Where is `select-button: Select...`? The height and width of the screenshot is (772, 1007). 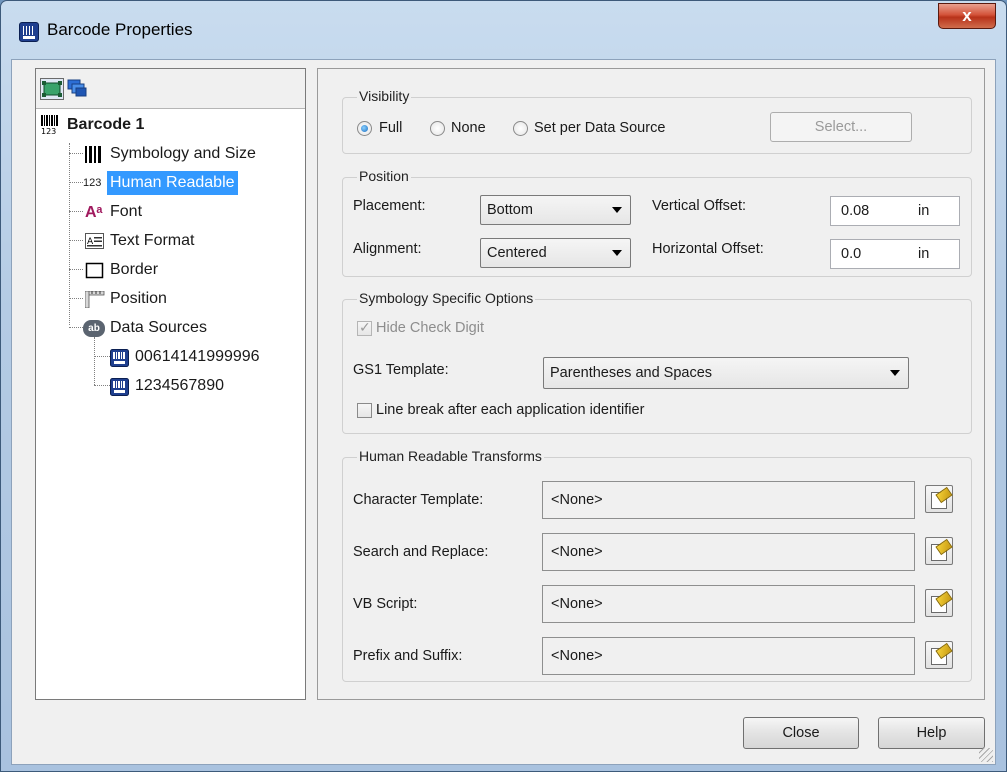
select-button: Select... is located at coordinates (841, 127).